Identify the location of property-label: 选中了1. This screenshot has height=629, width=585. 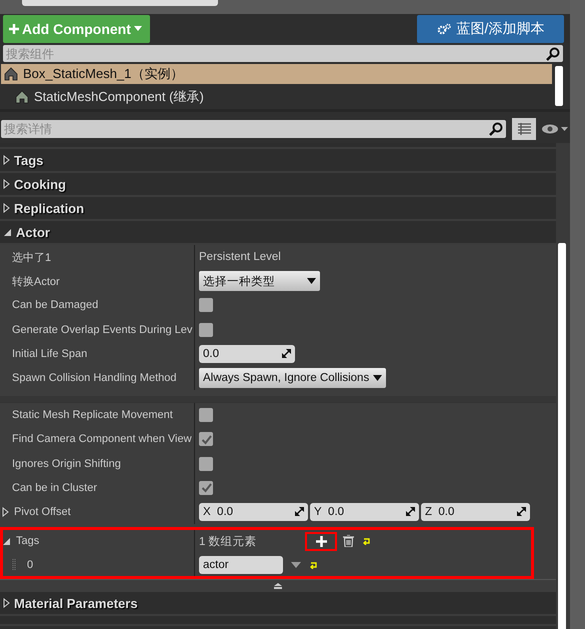
(32, 257).